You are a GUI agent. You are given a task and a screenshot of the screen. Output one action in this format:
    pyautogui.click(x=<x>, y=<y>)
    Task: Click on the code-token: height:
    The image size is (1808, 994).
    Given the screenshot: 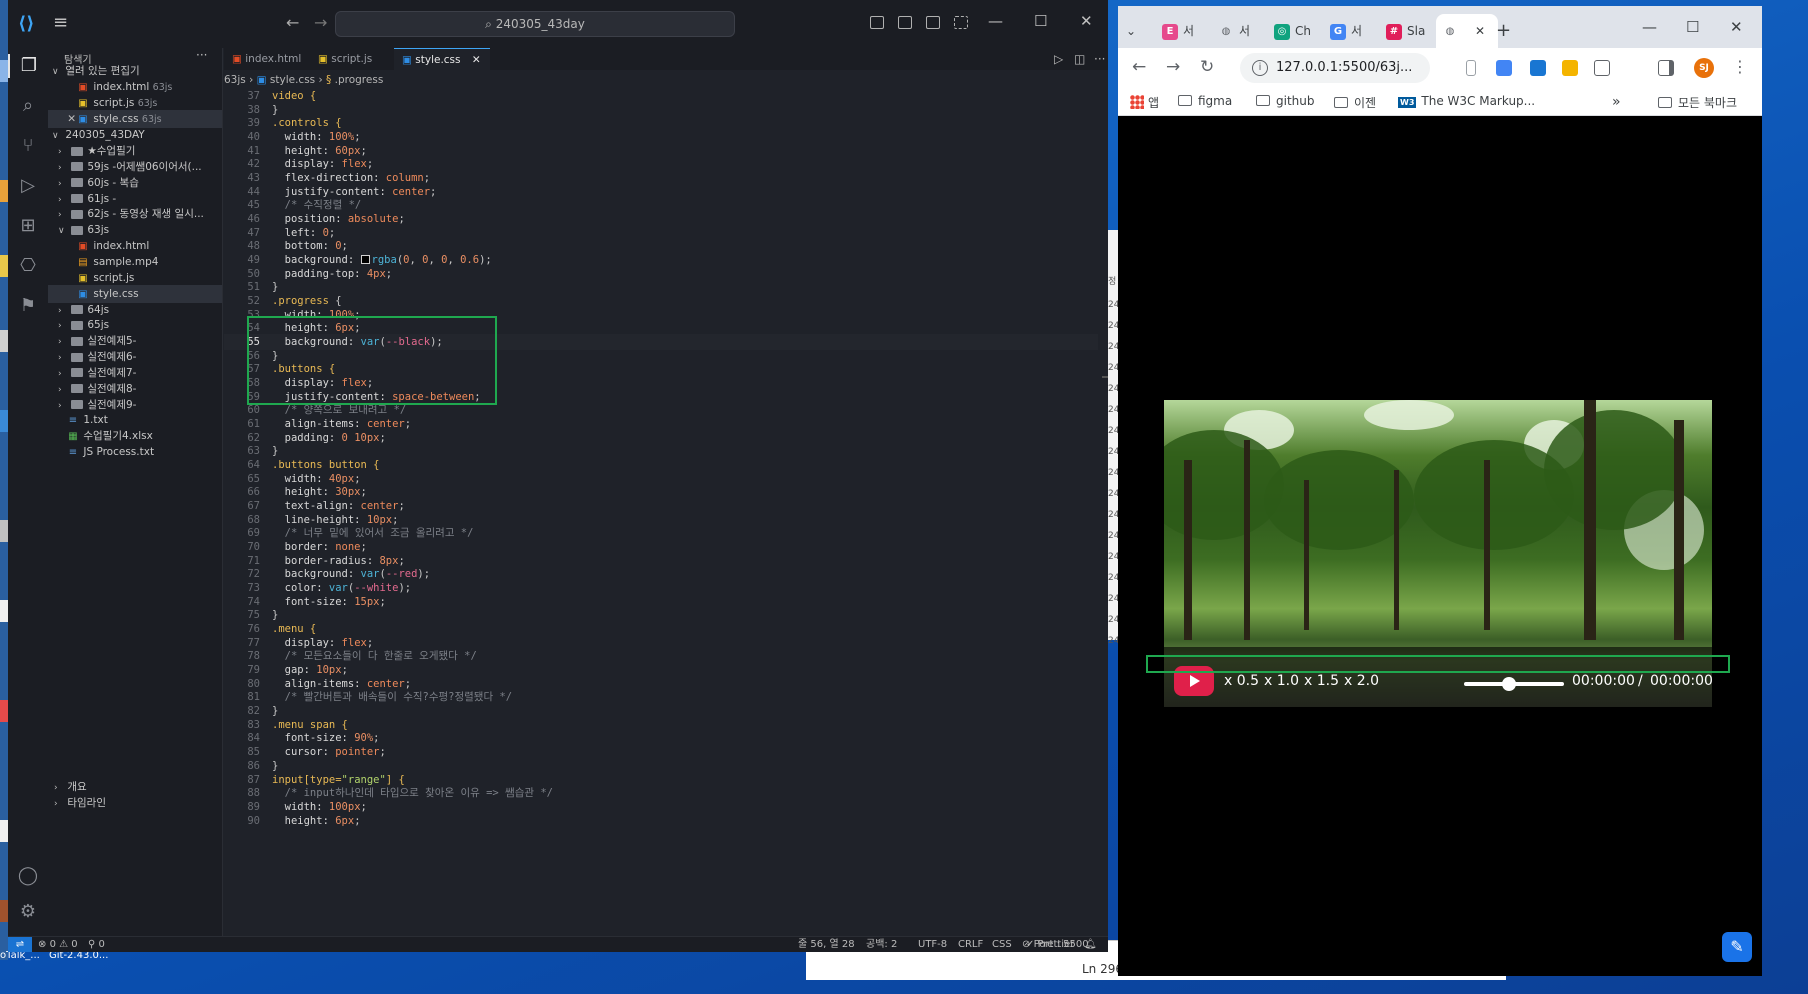 What is the action you would take?
    pyautogui.click(x=304, y=820)
    